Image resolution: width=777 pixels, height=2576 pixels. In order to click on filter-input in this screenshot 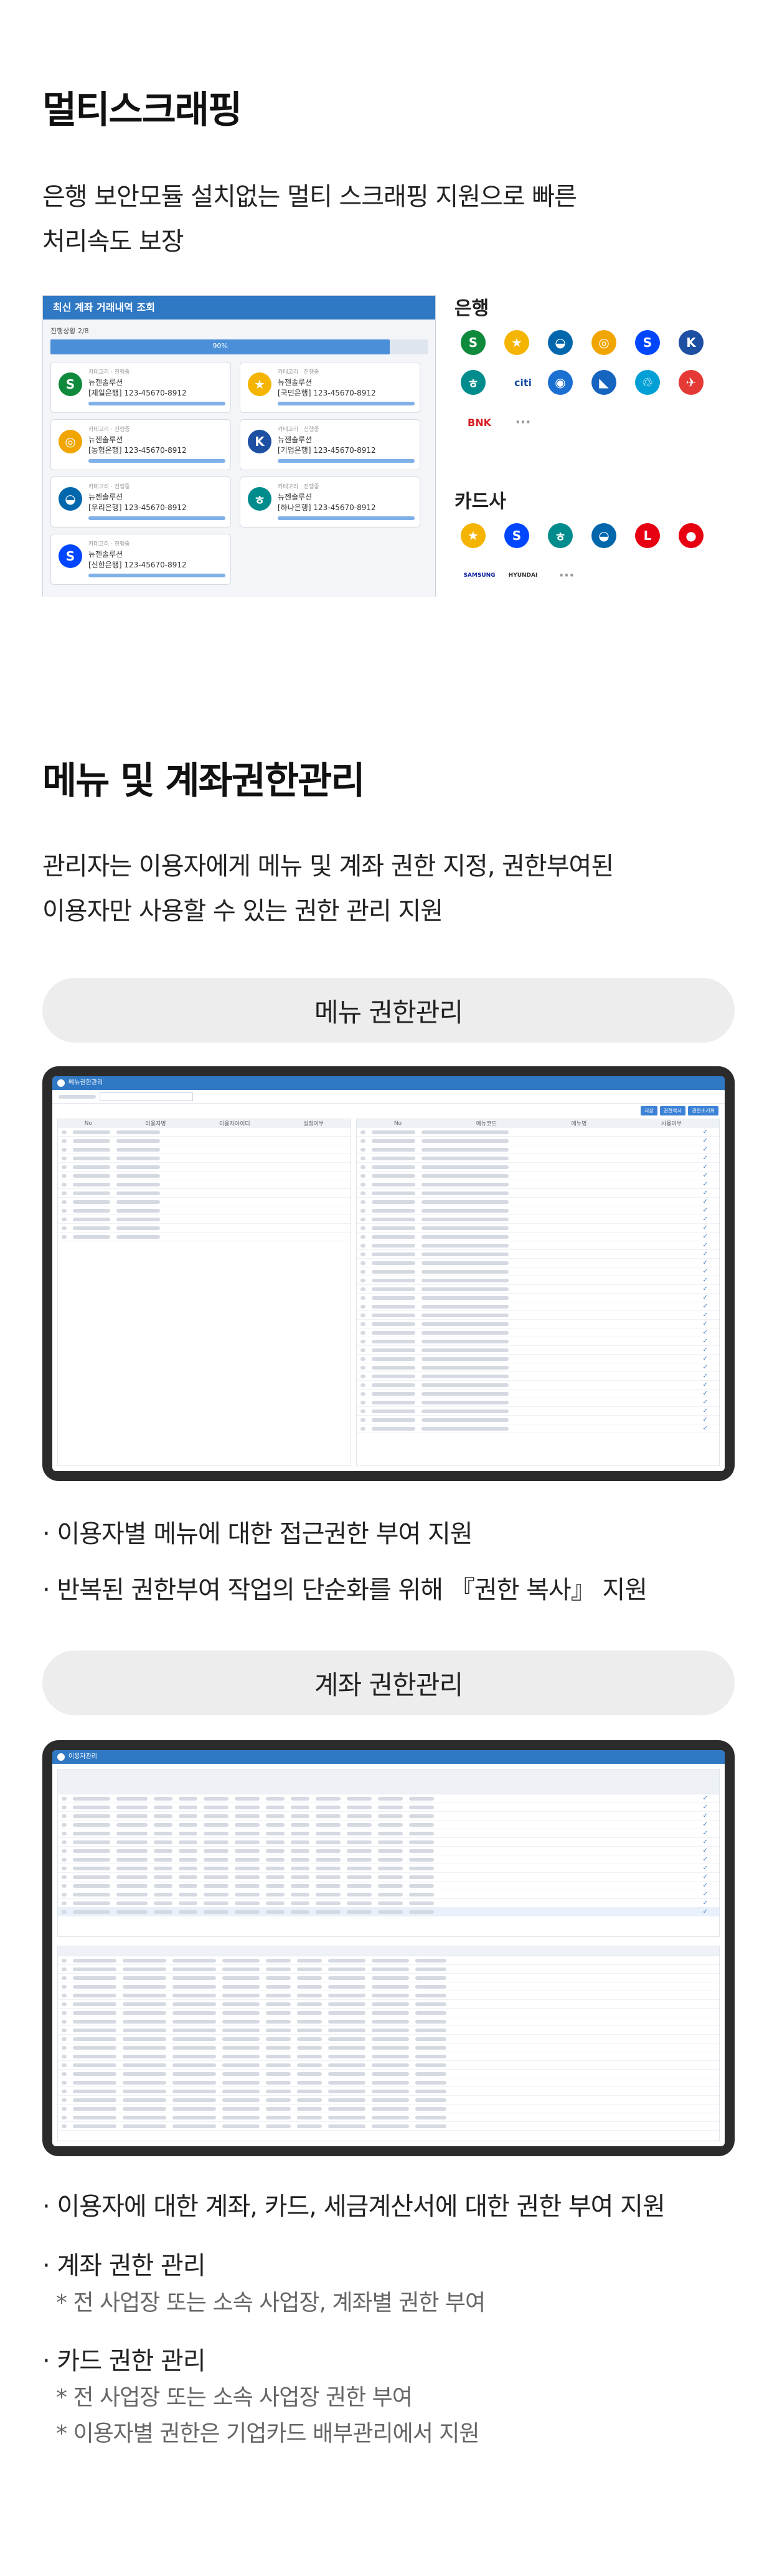, I will do `click(146, 1097)`.